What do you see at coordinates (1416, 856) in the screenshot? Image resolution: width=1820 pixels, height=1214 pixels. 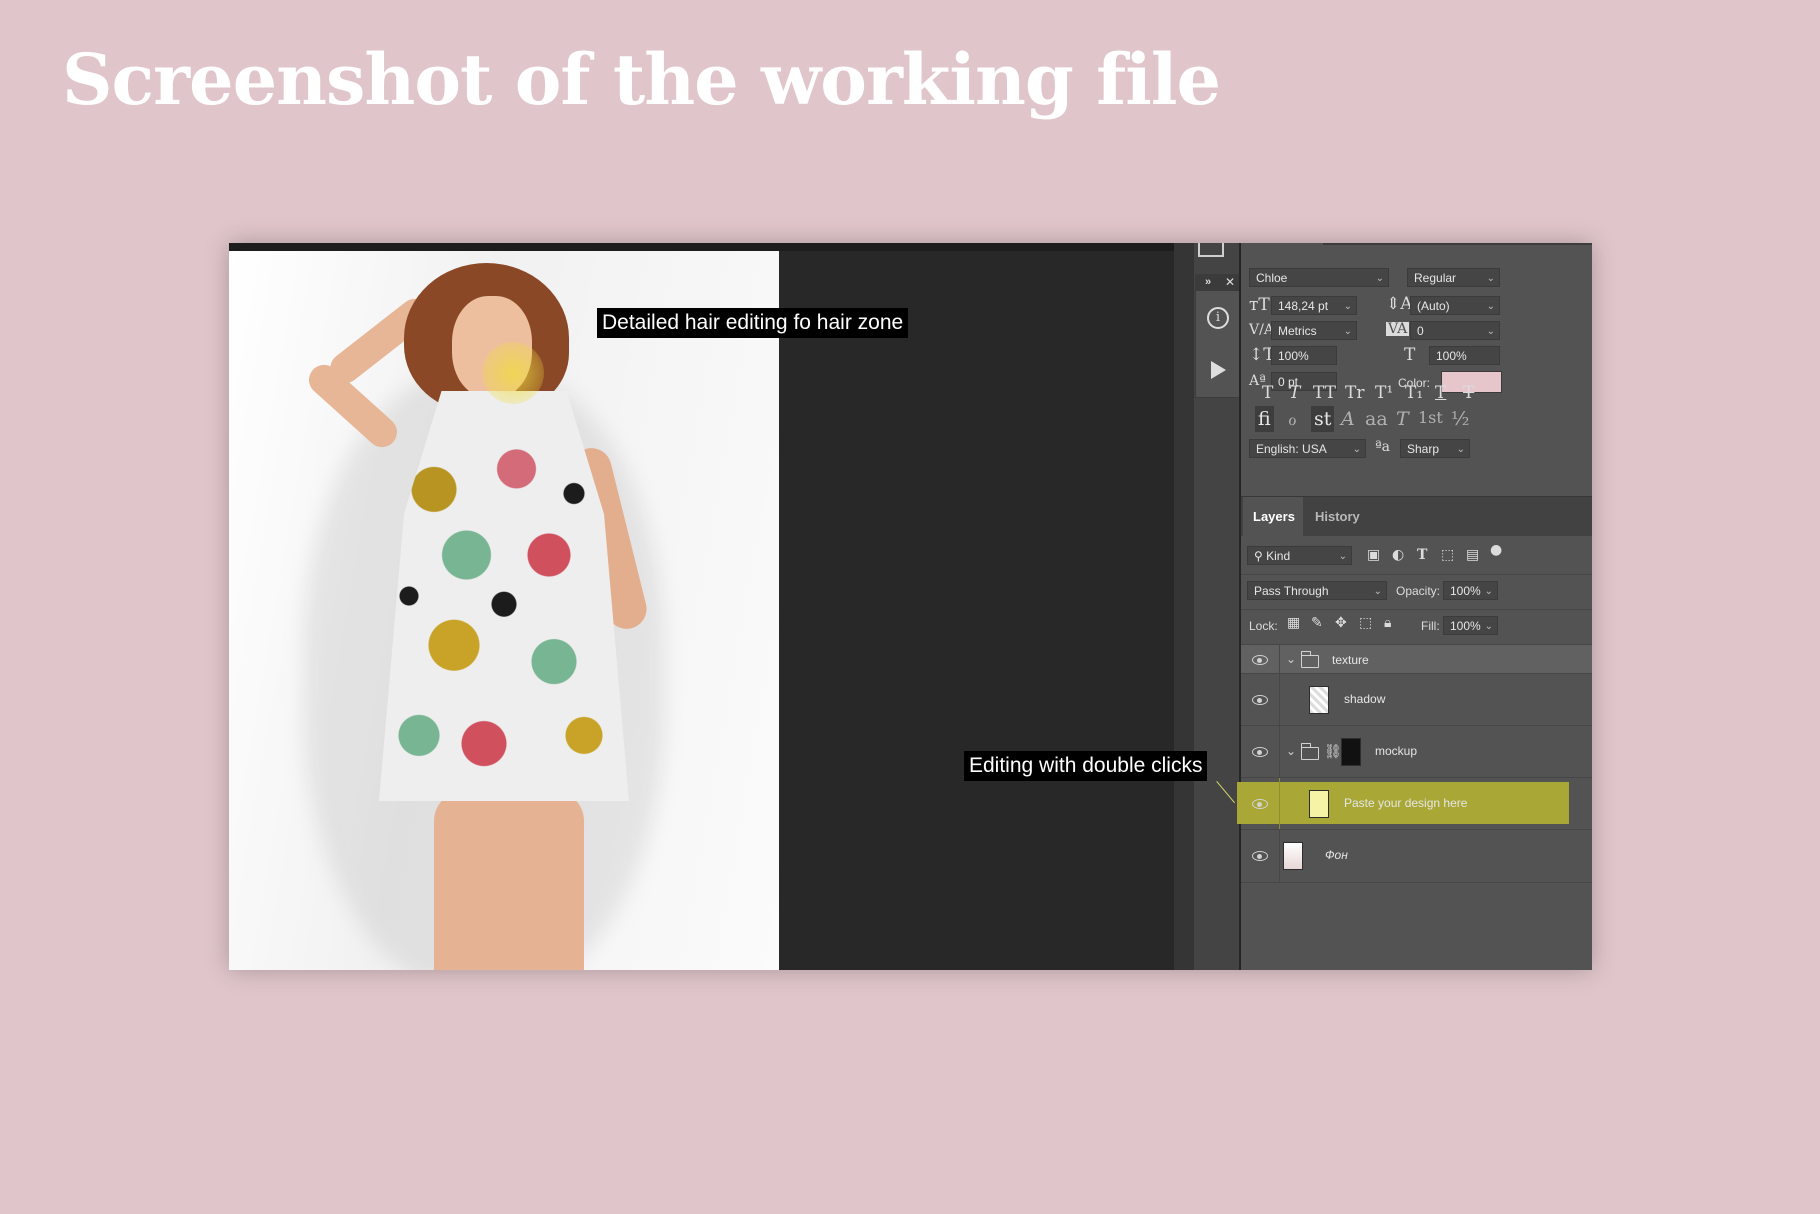 I see `layer-row-background: Фон` at bounding box center [1416, 856].